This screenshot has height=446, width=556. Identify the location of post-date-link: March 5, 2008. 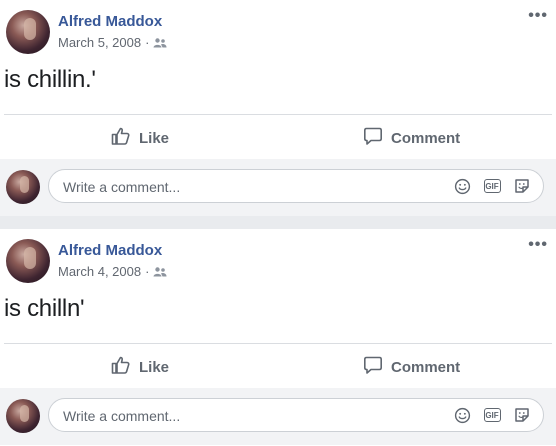
(99, 42).